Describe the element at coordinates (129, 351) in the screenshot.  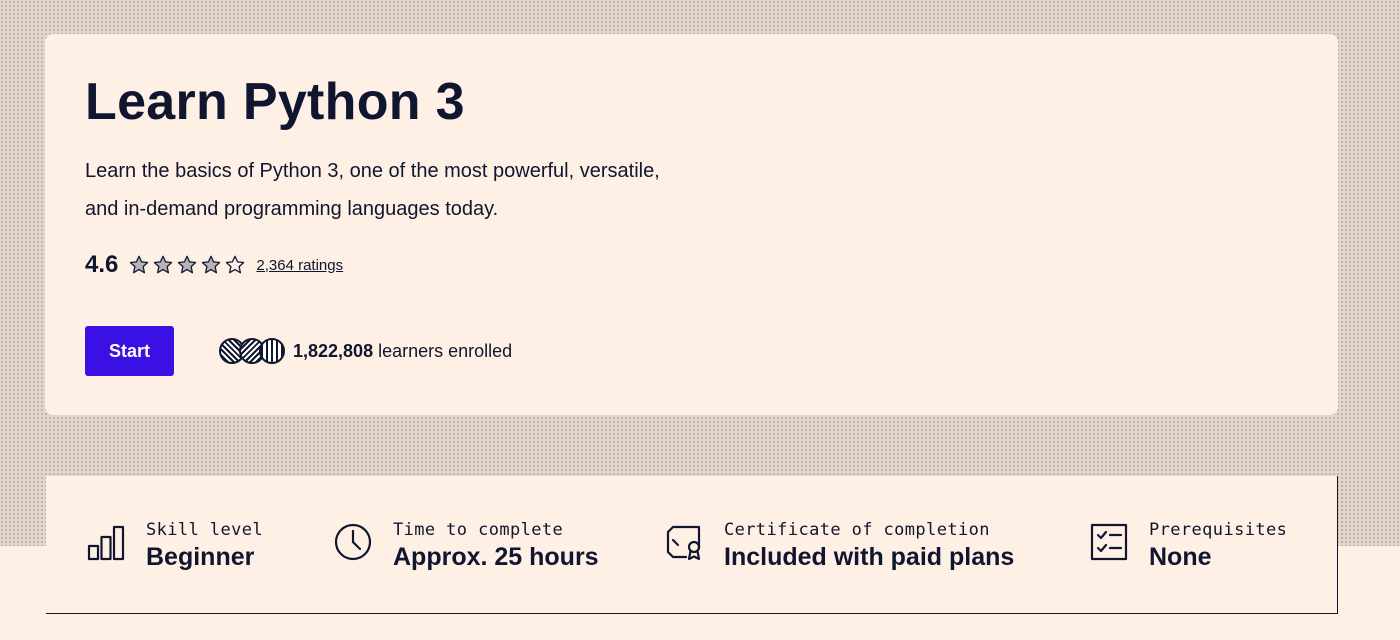
I see `start-button: Start` at that location.